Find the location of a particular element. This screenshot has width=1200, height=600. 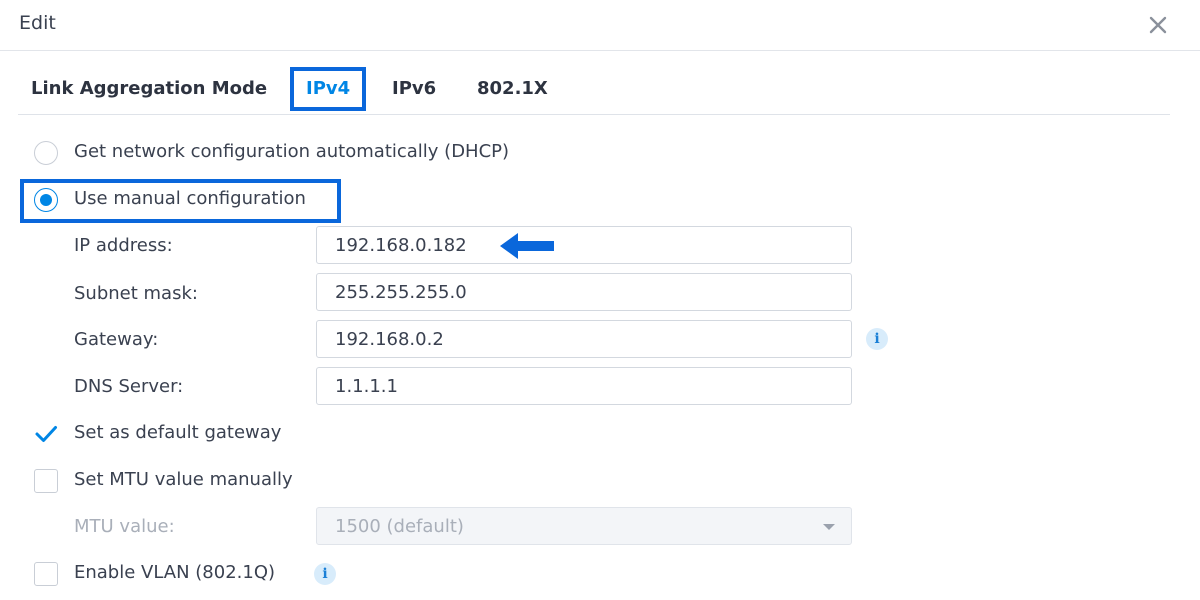

dialog-title: Edit is located at coordinates (37, 23).